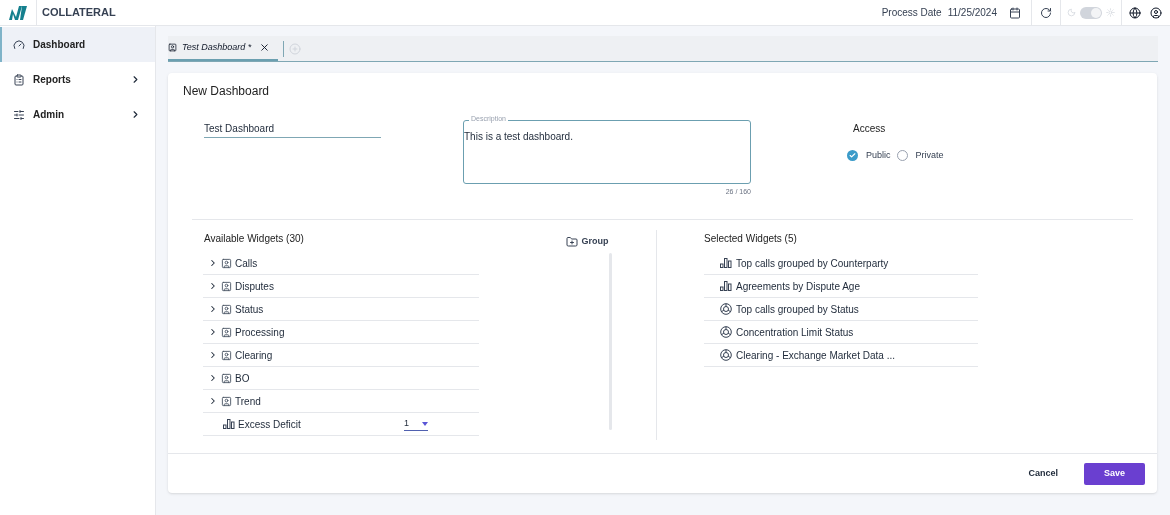  Describe the element at coordinates (341, 263) in the screenshot. I see `widget-list-item: Calls` at that location.